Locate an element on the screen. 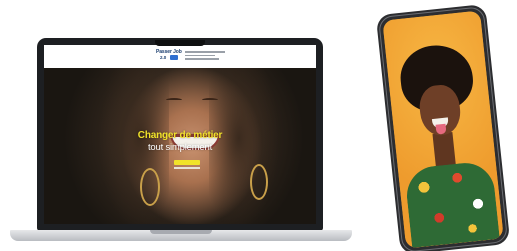  logo-badge is located at coordinates (174, 57).